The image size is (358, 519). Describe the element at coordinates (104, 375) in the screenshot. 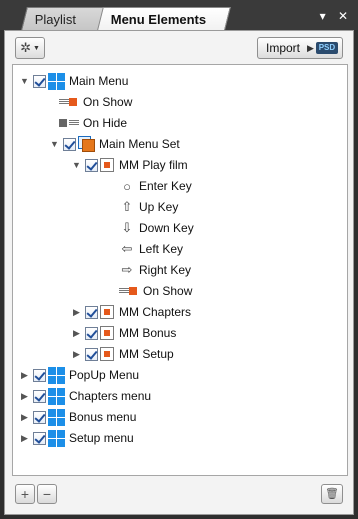

I see `tree-item-label: PopUp Menu` at that location.